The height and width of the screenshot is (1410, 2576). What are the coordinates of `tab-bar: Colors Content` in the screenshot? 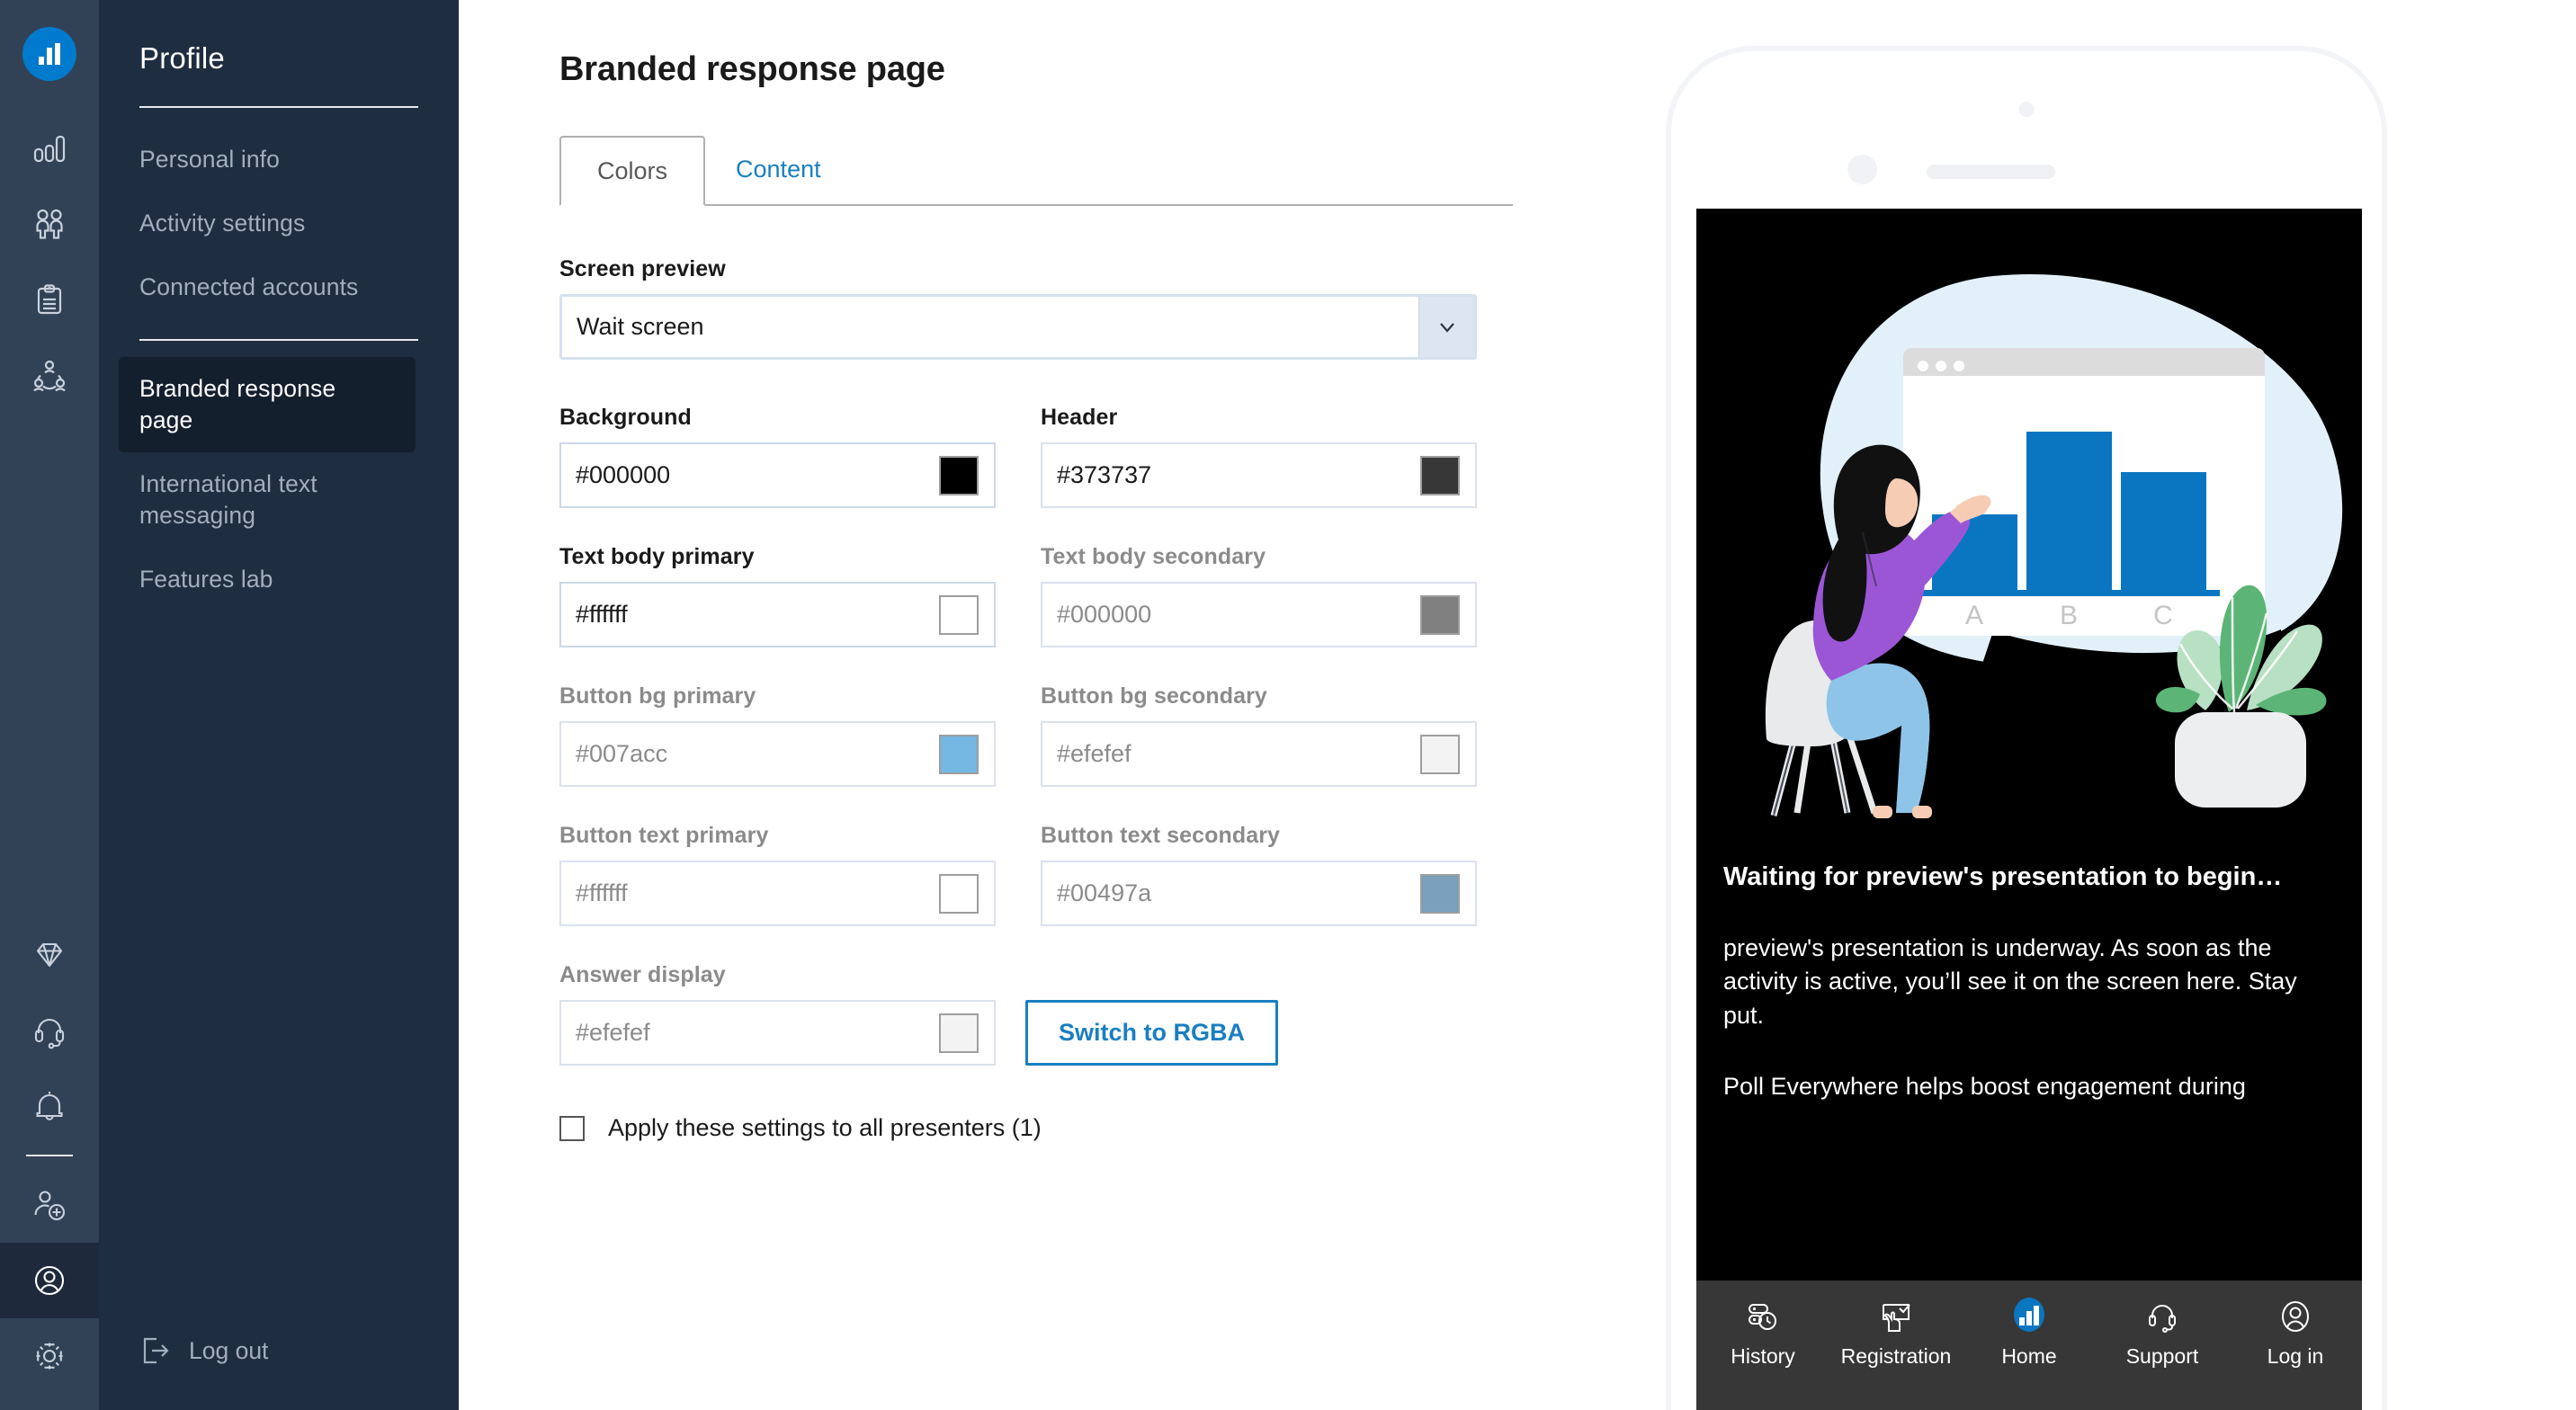 It's located at (1036, 171).